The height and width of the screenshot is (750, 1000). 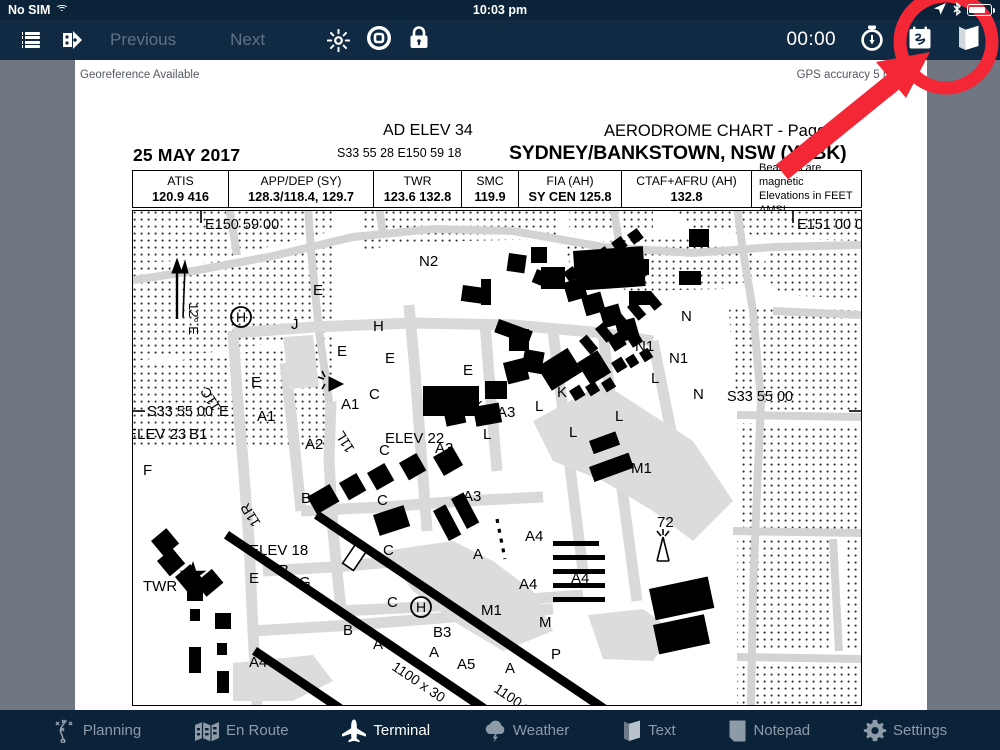 I want to click on svg-text: J, so click(x=295, y=324).